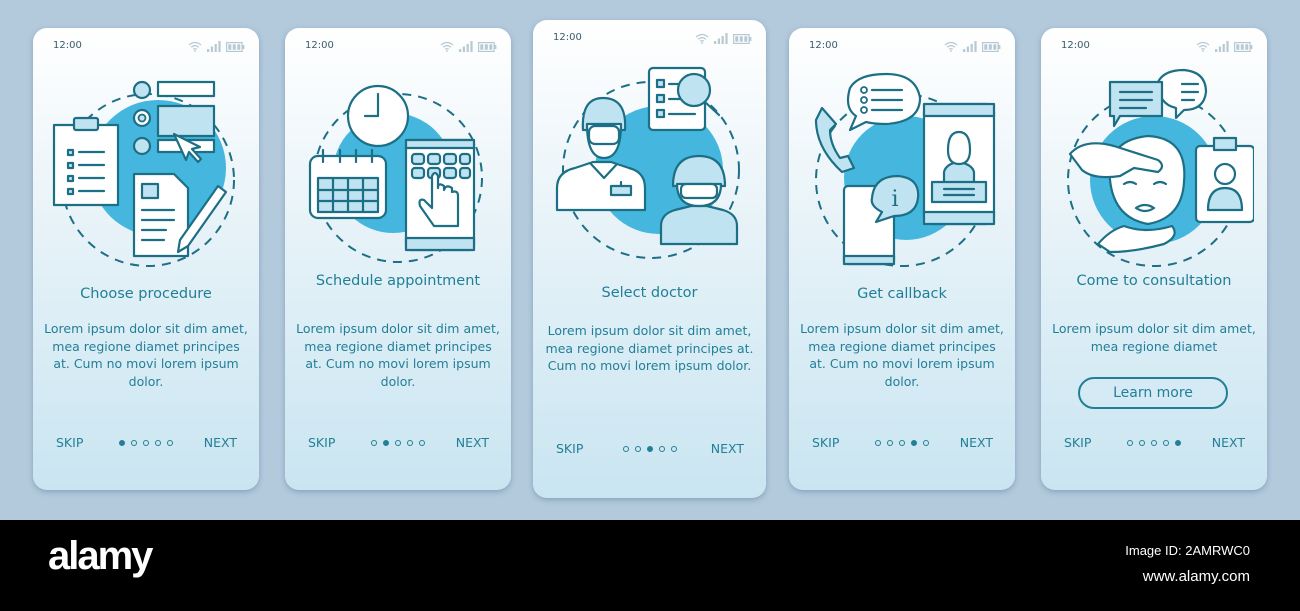 This screenshot has width=1300, height=611. I want to click on image-id: Image ID: 2AMRWC0, so click(1187, 550).